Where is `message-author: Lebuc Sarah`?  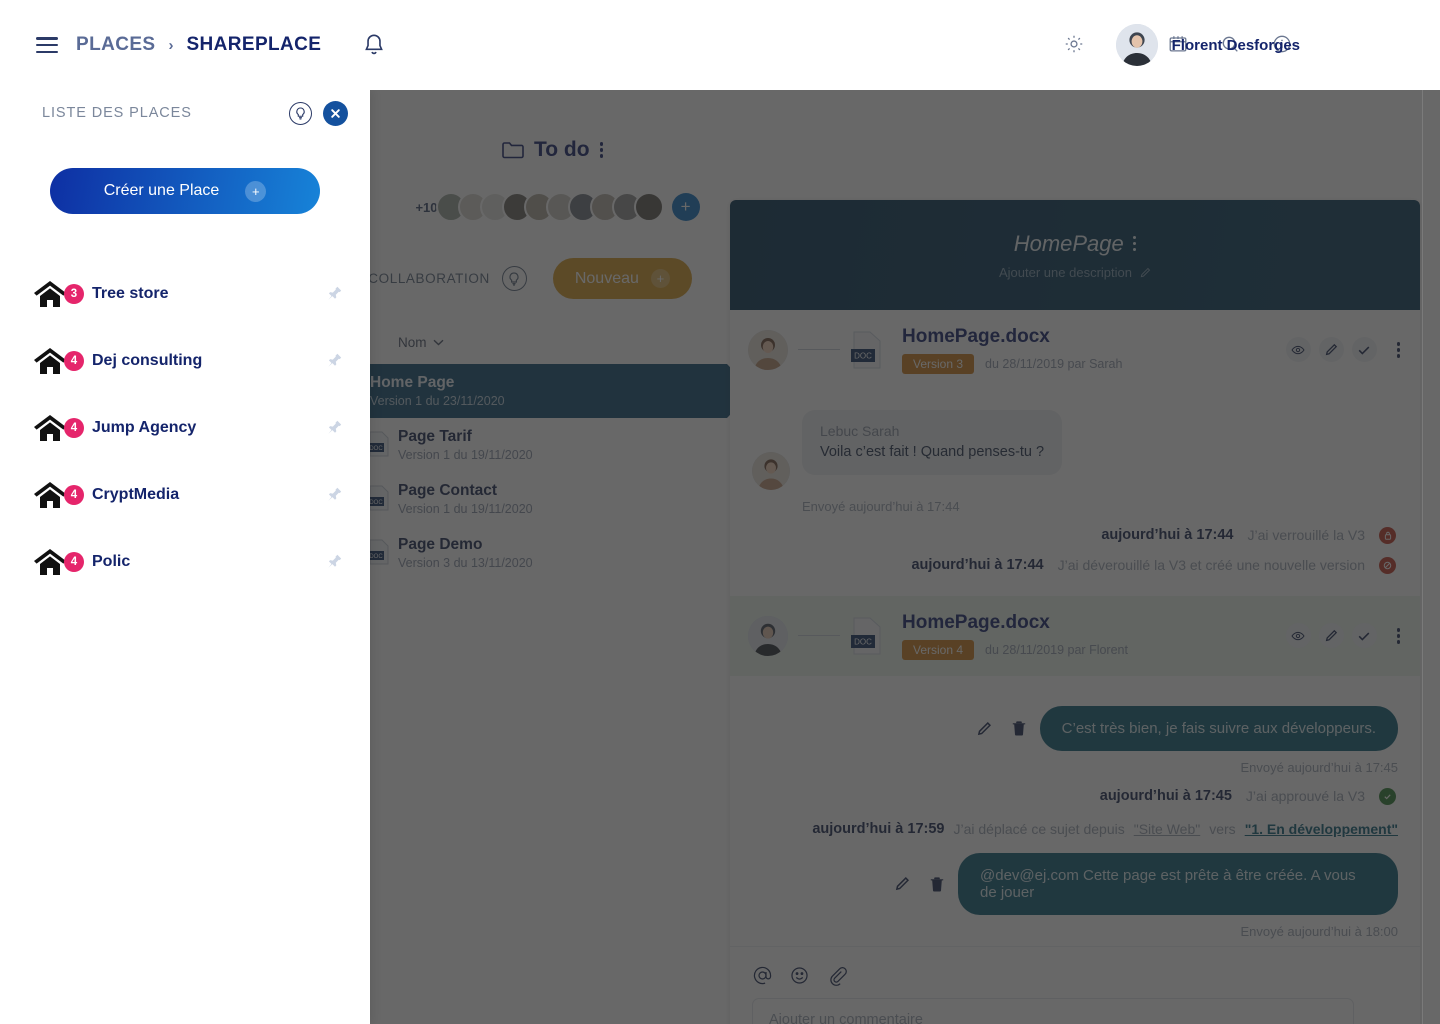 message-author: Lebuc Sarah is located at coordinates (860, 430).